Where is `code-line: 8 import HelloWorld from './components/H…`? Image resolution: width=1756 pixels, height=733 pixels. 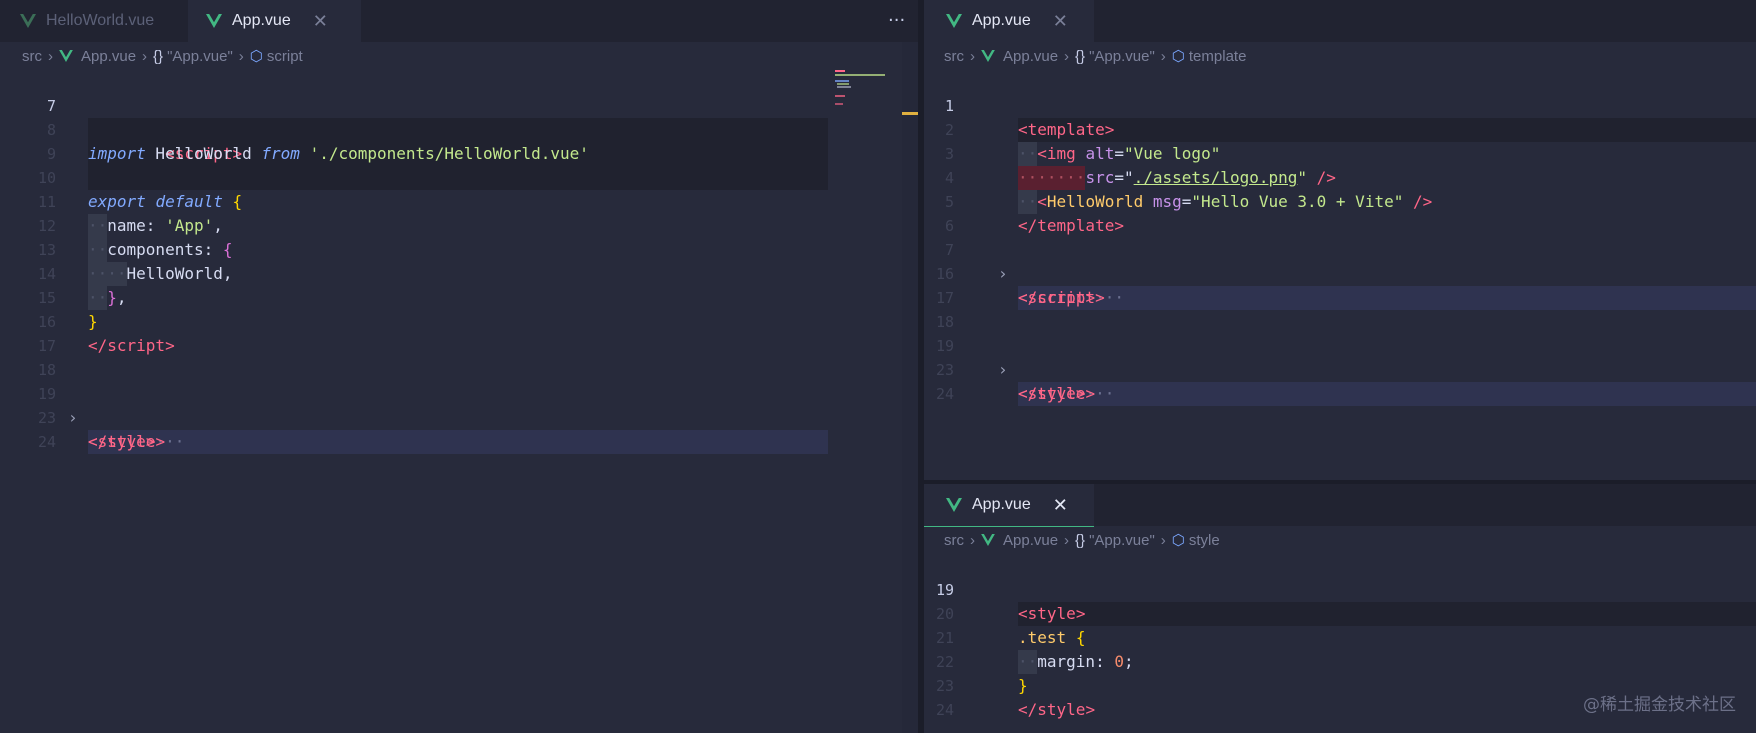 code-line: 8 import HelloWorld from './components/H… is located at coordinates (459, 128).